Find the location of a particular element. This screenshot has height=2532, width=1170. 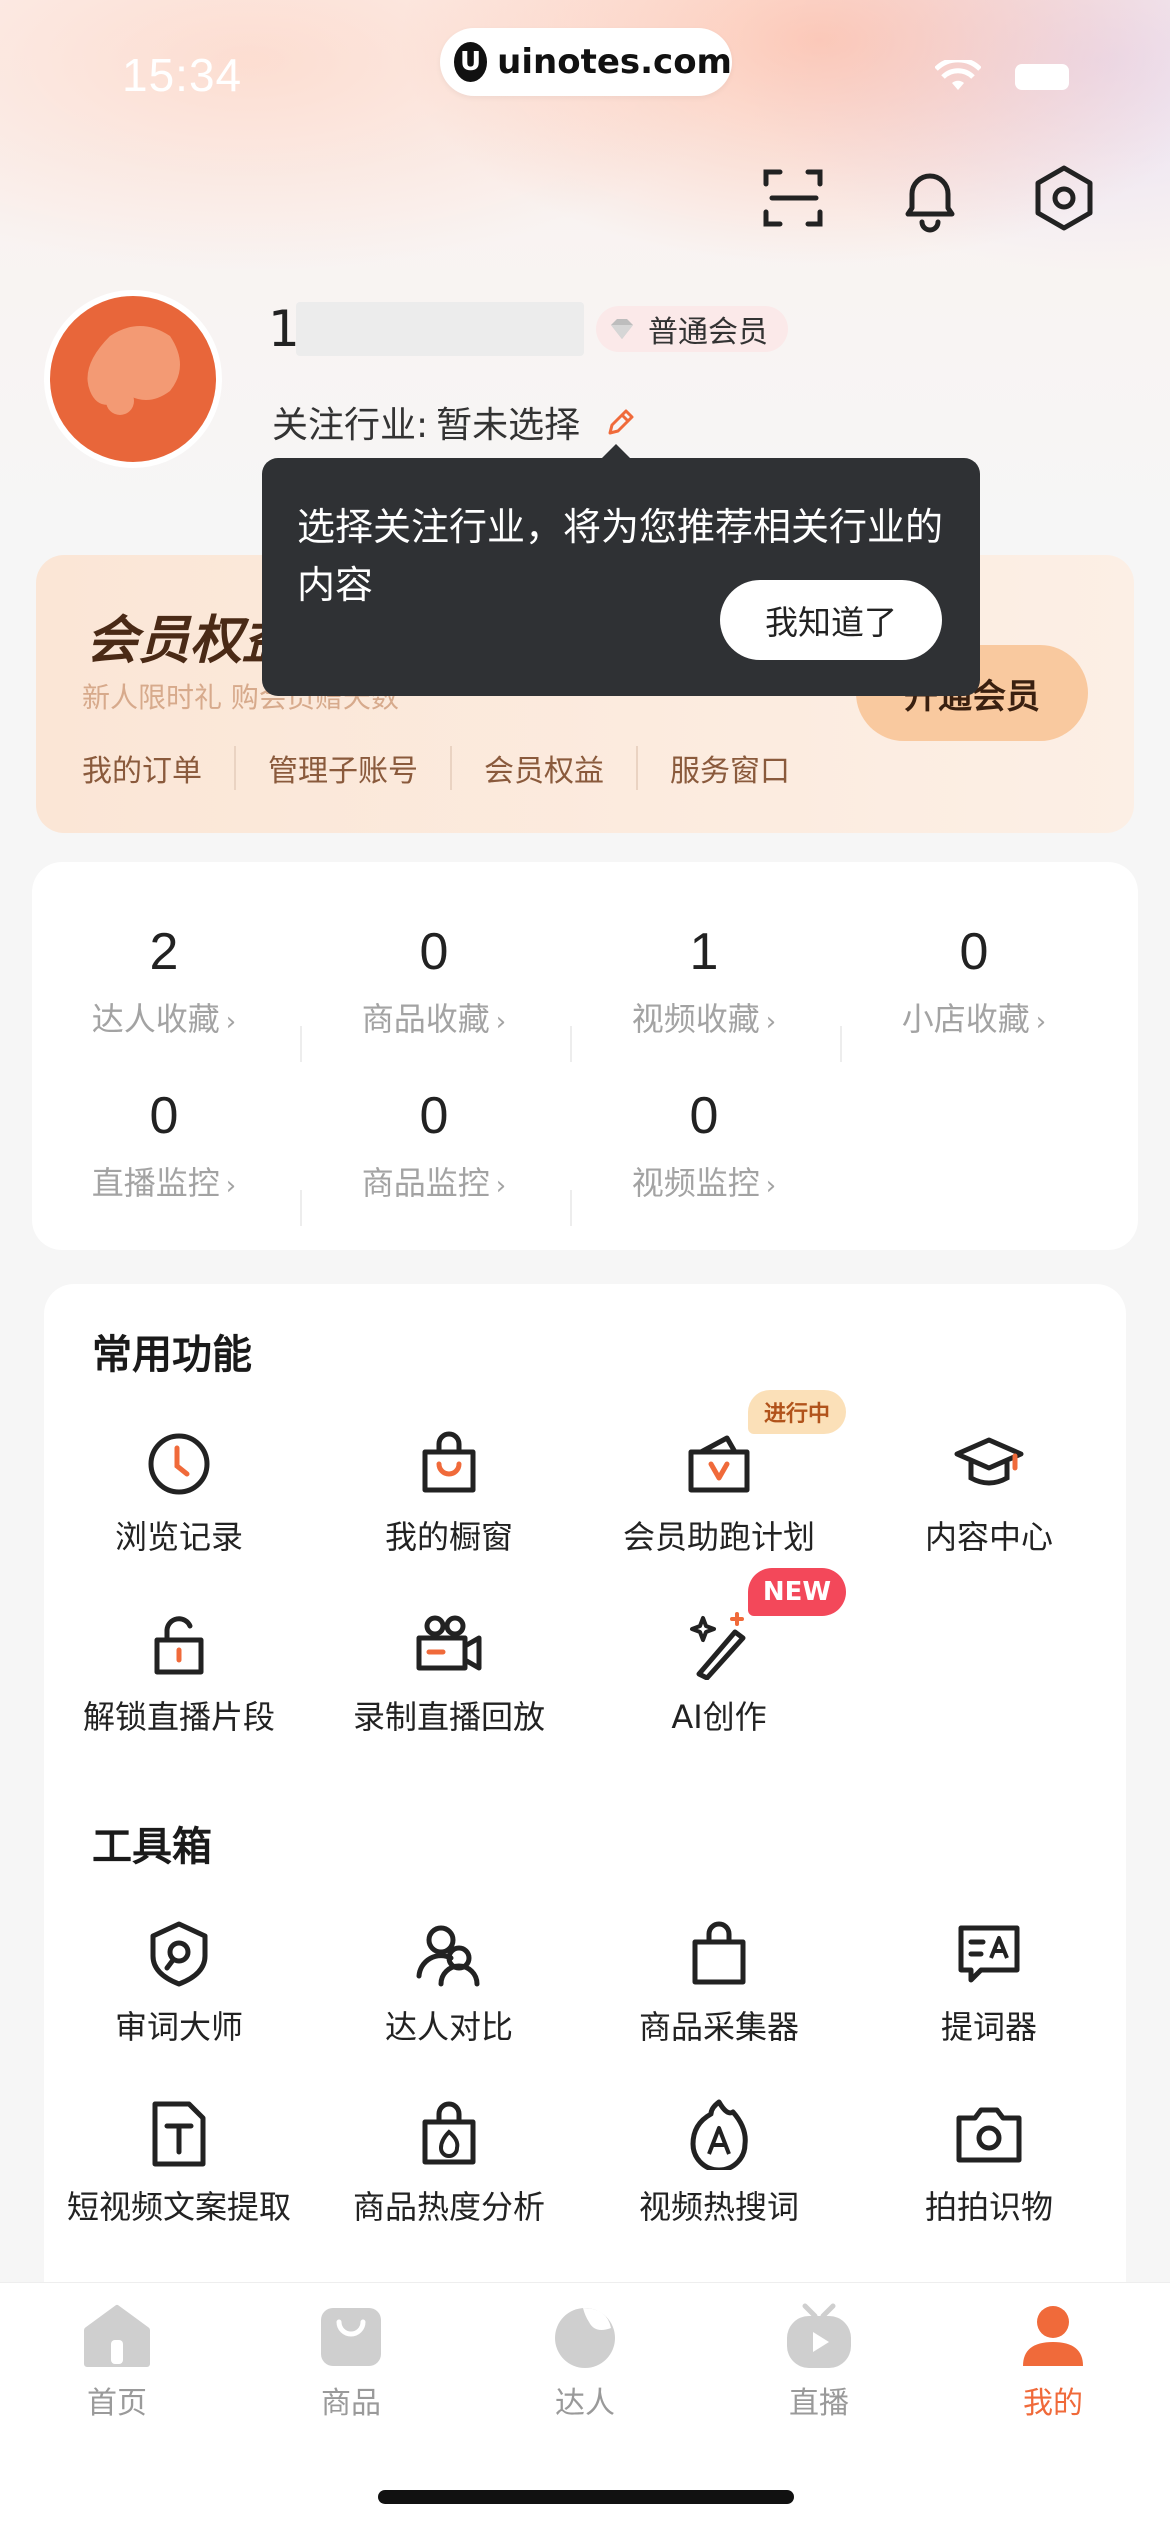

diamond-icon is located at coordinates (622, 329).